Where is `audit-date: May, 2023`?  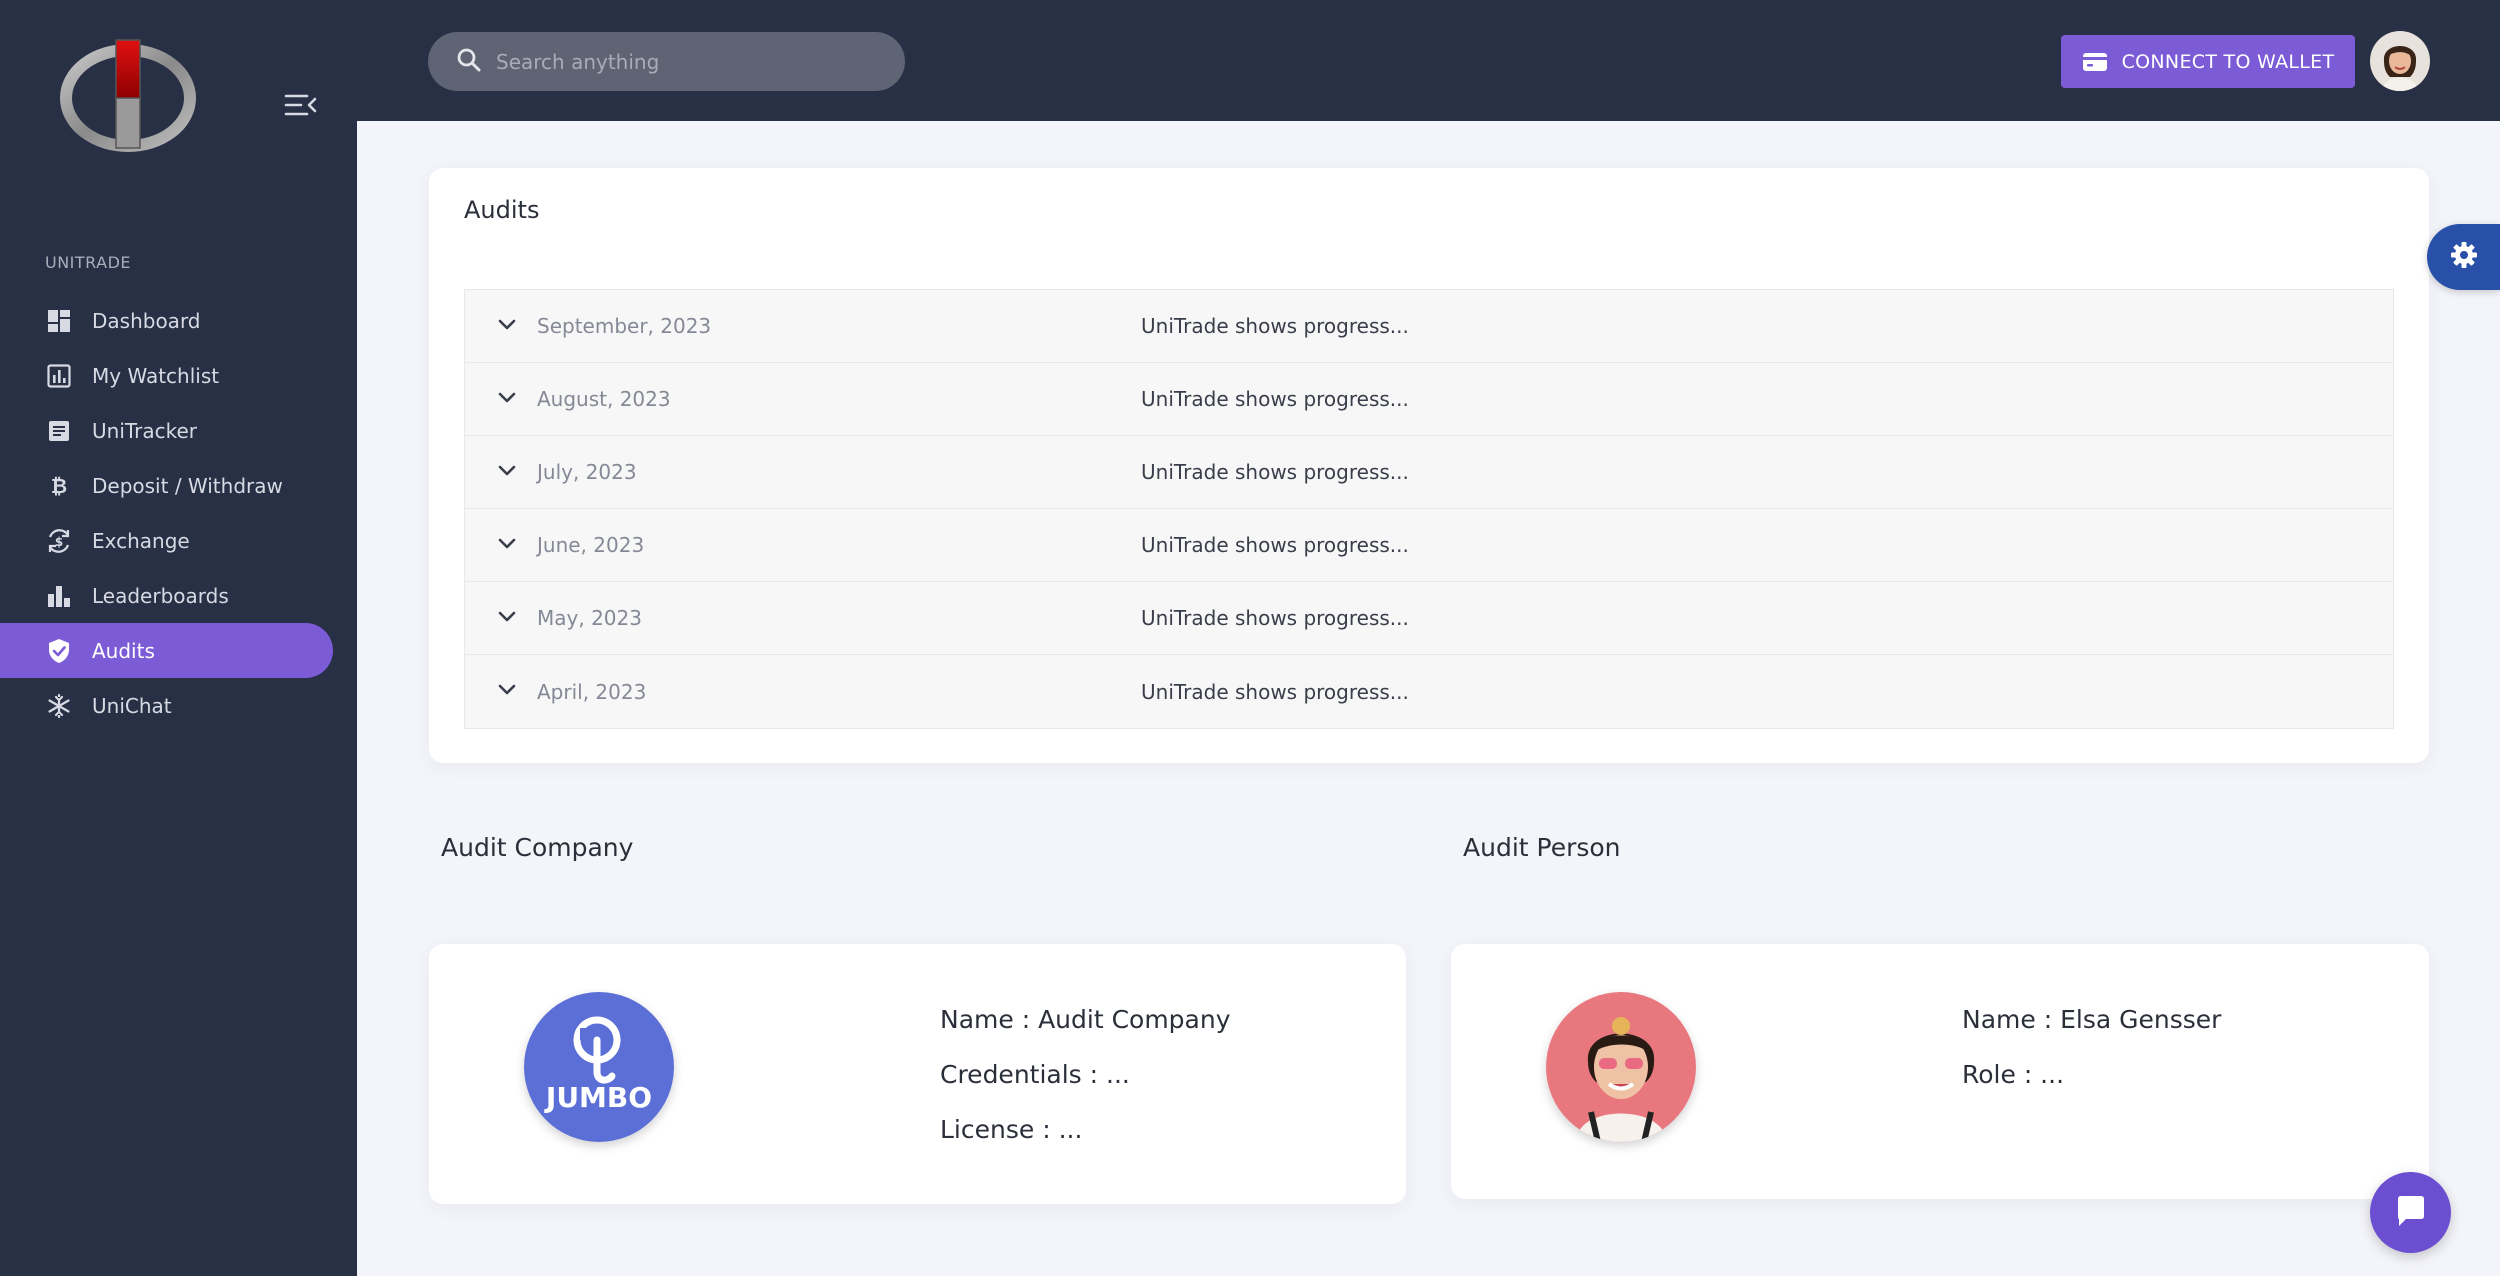 audit-date: May, 2023 is located at coordinates (589, 618).